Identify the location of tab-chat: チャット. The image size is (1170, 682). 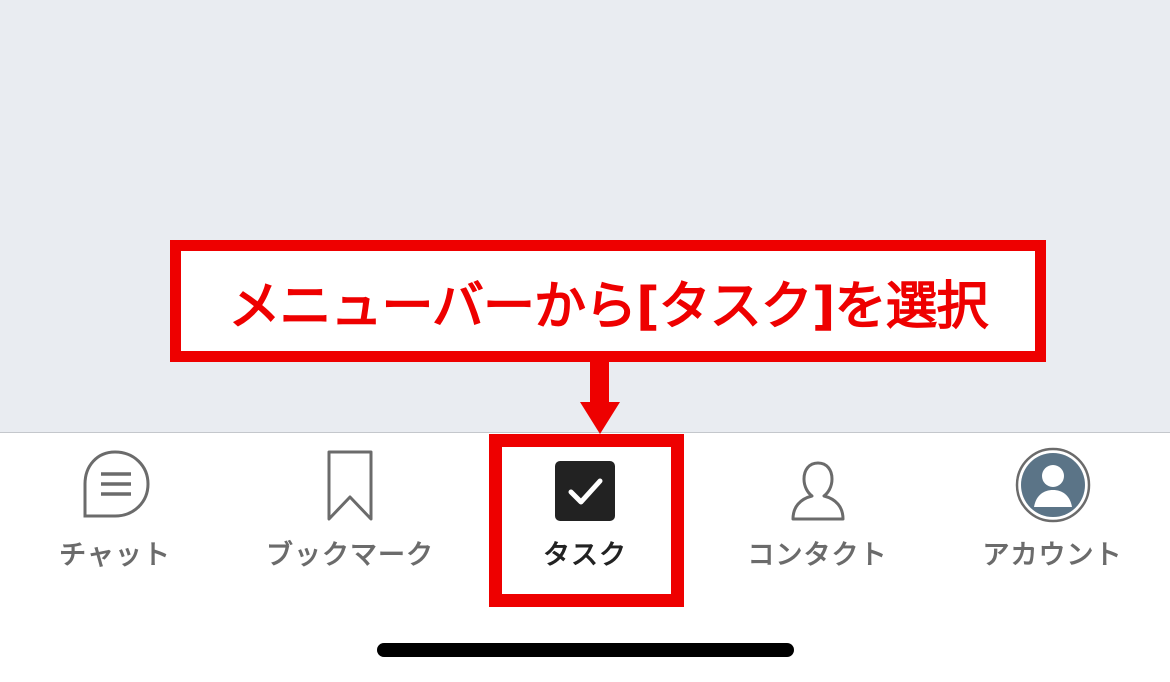
(115, 503).